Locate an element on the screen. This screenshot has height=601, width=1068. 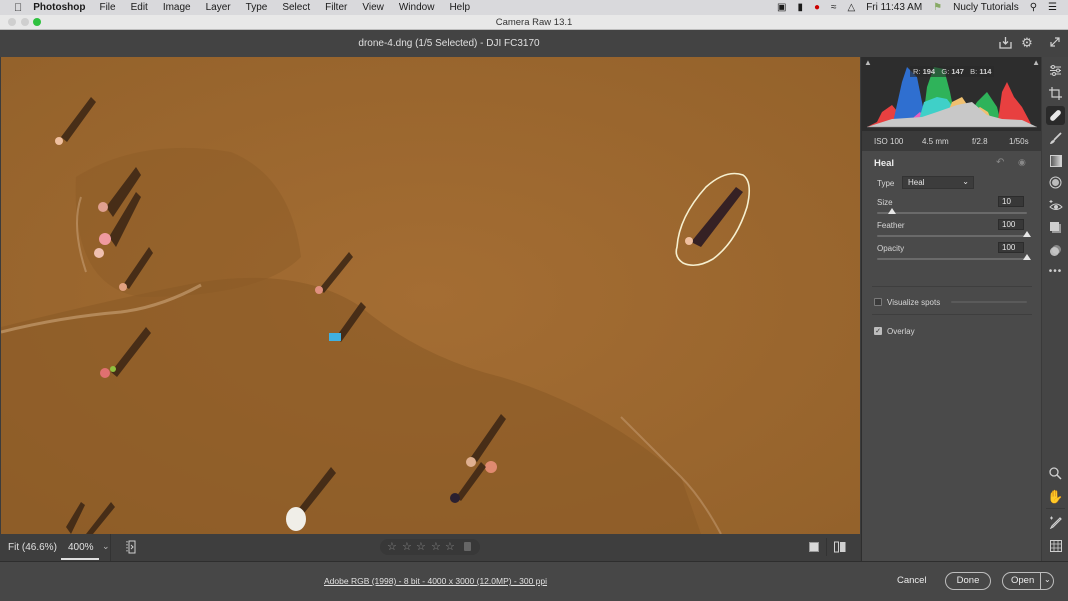
zoom-window-button is located at coordinates (37, 22).